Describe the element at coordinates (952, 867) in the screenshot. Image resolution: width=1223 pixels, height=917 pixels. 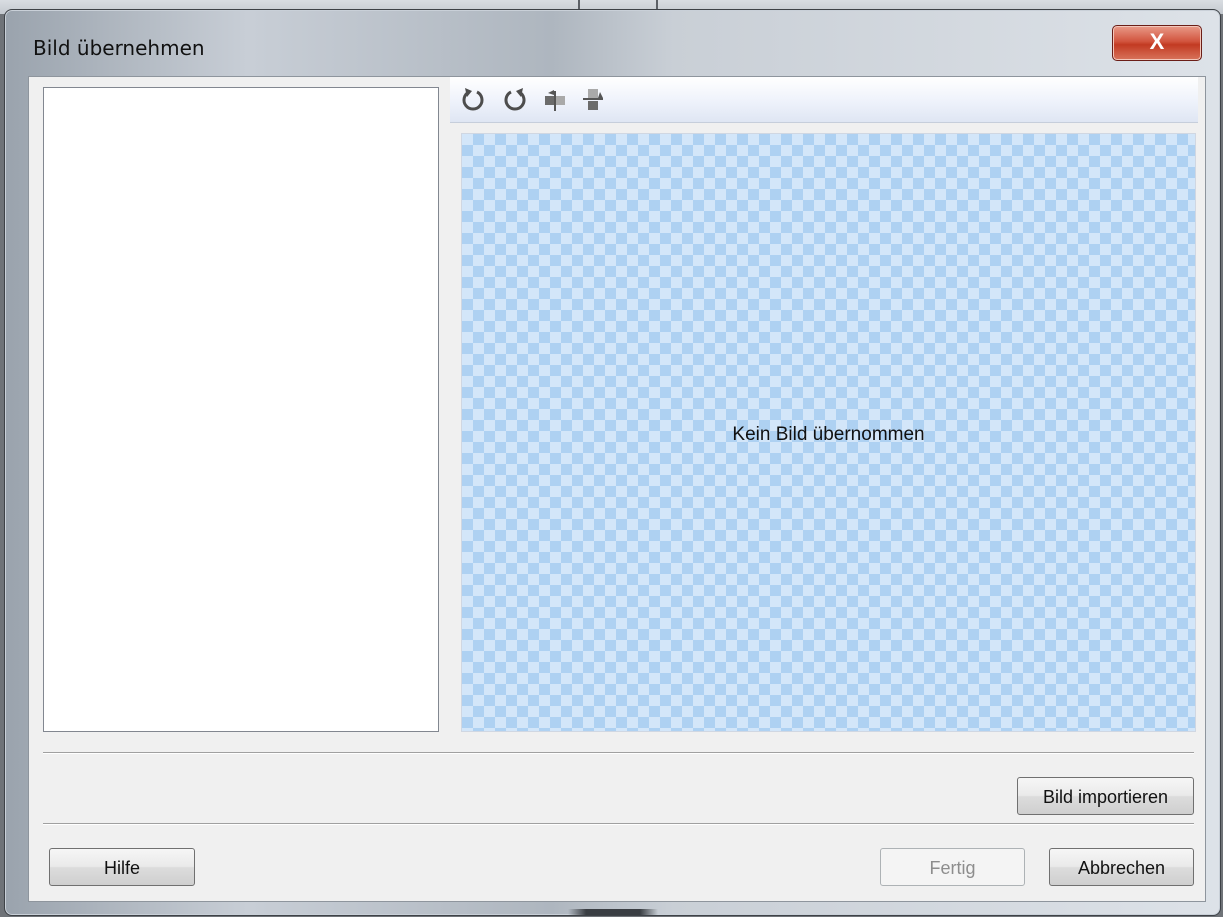
I see `done-button: Fertig` at that location.